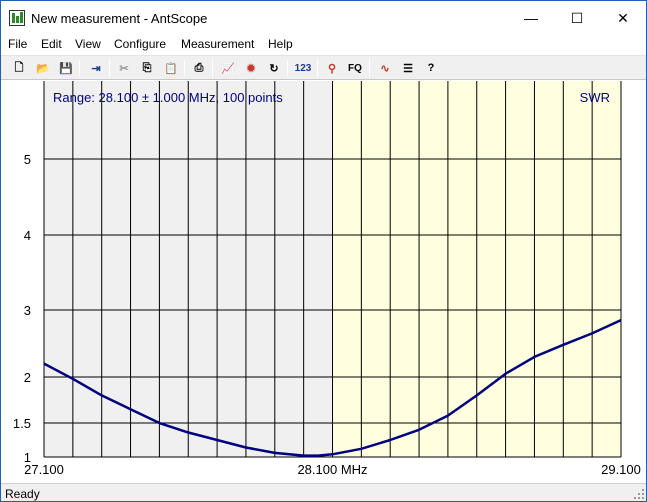 The width and height of the screenshot is (647, 502). I want to click on cut-icon: ✂, so click(124, 68).